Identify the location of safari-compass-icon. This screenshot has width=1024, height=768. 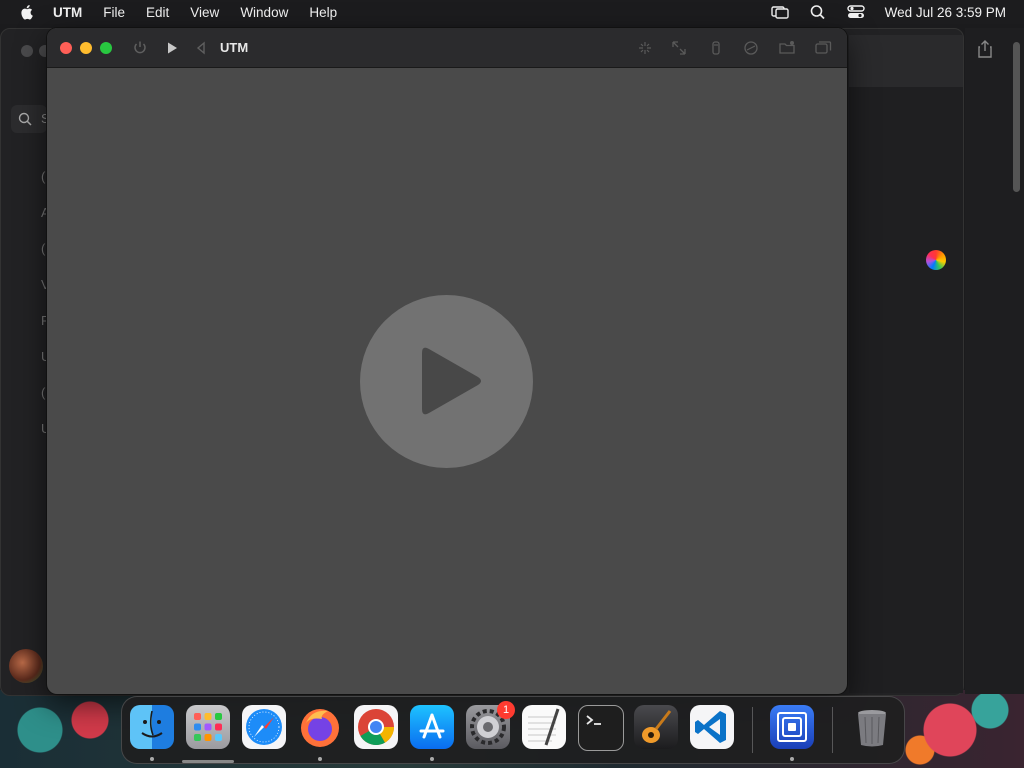
(264, 727).